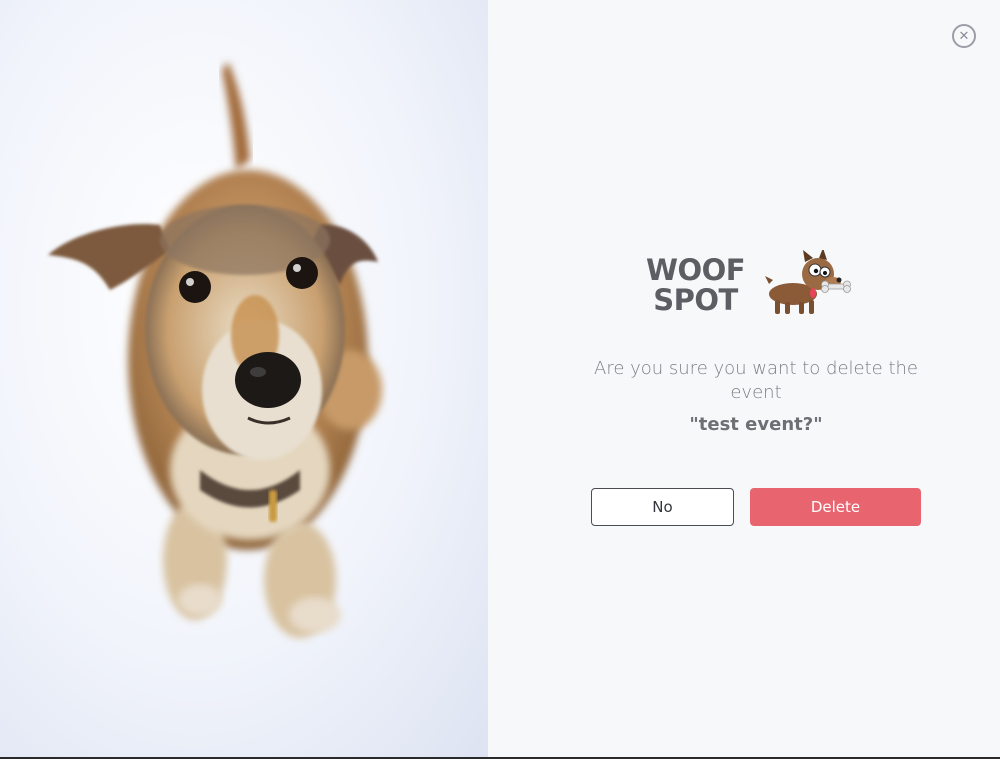 The image size is (1000, 759). Describe the element at coordinates (695, 300) in the screenshot. I see `logo-line-spot: SPOT` at that location.